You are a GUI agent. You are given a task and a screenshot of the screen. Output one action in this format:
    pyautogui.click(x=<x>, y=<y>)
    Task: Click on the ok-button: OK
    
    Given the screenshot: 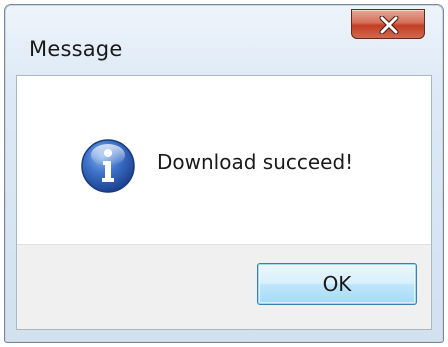 What is the action you would take?
    pyautogui.click(x=337, y=284)
    